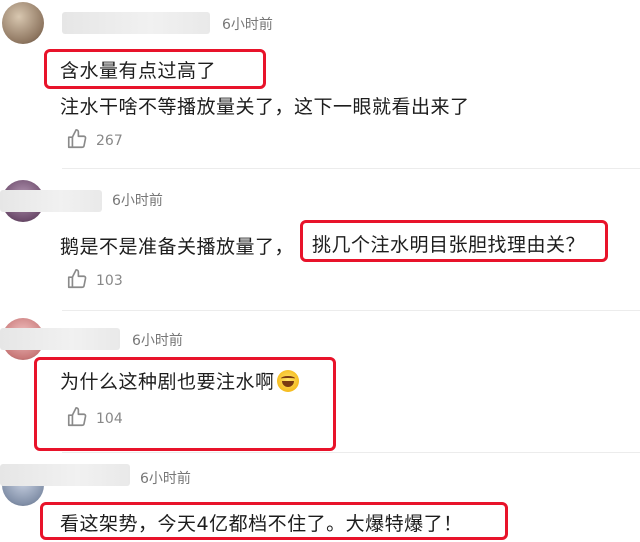 The width and height of the screenshot is (640, 542). What do you see at coordinates (94, 141) in the screenshot?
I see `like-button: 267` at bounding box center [94, 141].